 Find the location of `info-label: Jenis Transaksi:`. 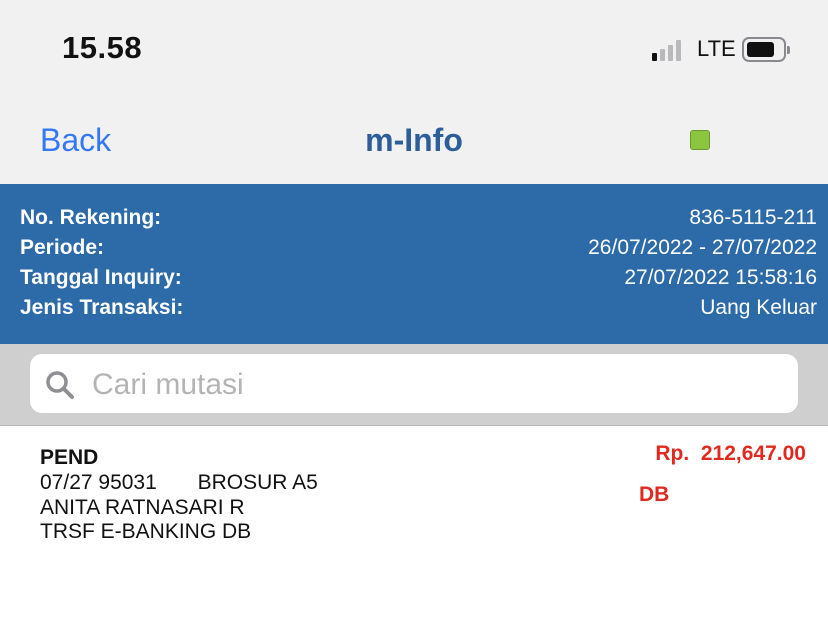

info-label: Jenis Transaksi: is located at coordinates (102, 307).